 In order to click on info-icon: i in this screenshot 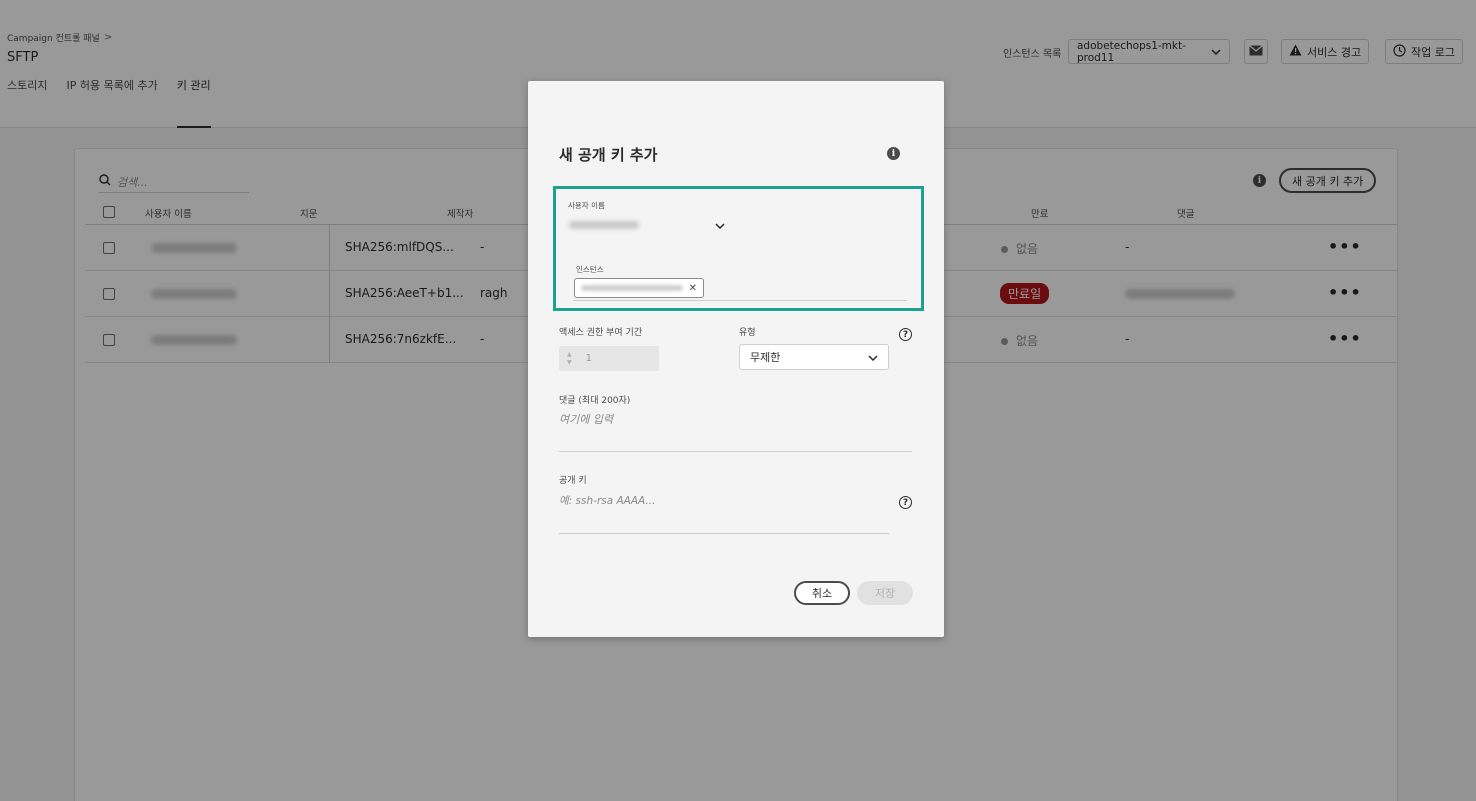, I will do `click(893, 153)`.